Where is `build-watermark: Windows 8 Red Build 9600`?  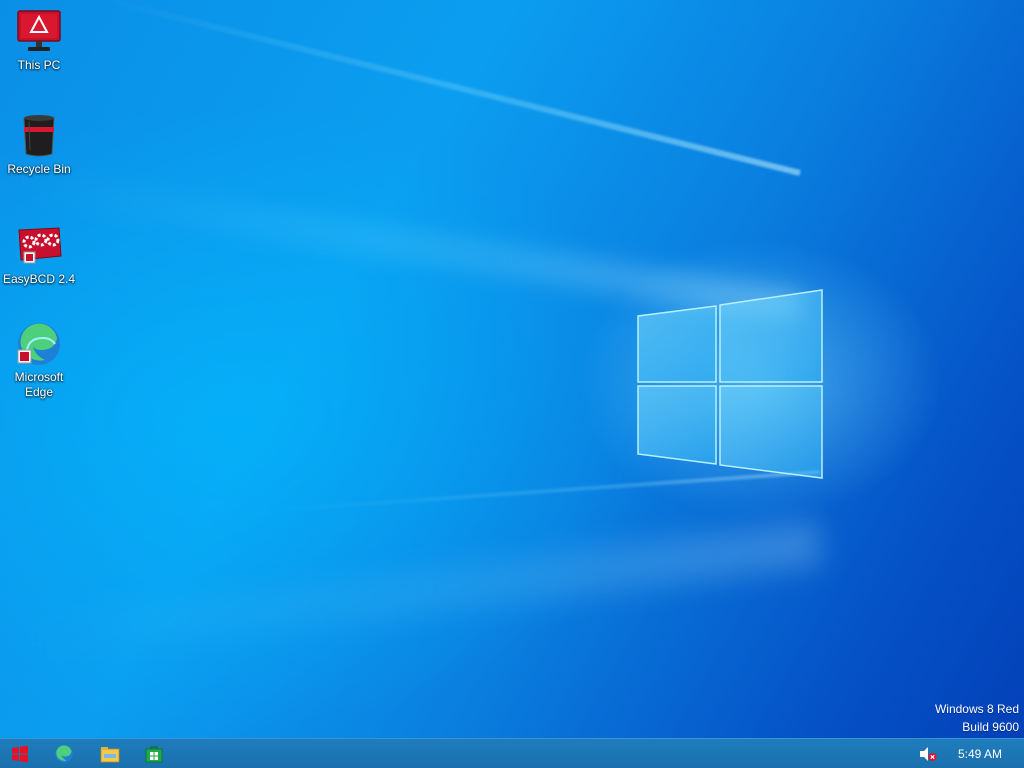 build-watermark: Windows 8 Red Build 9600 is located at coordinates (977, 718).